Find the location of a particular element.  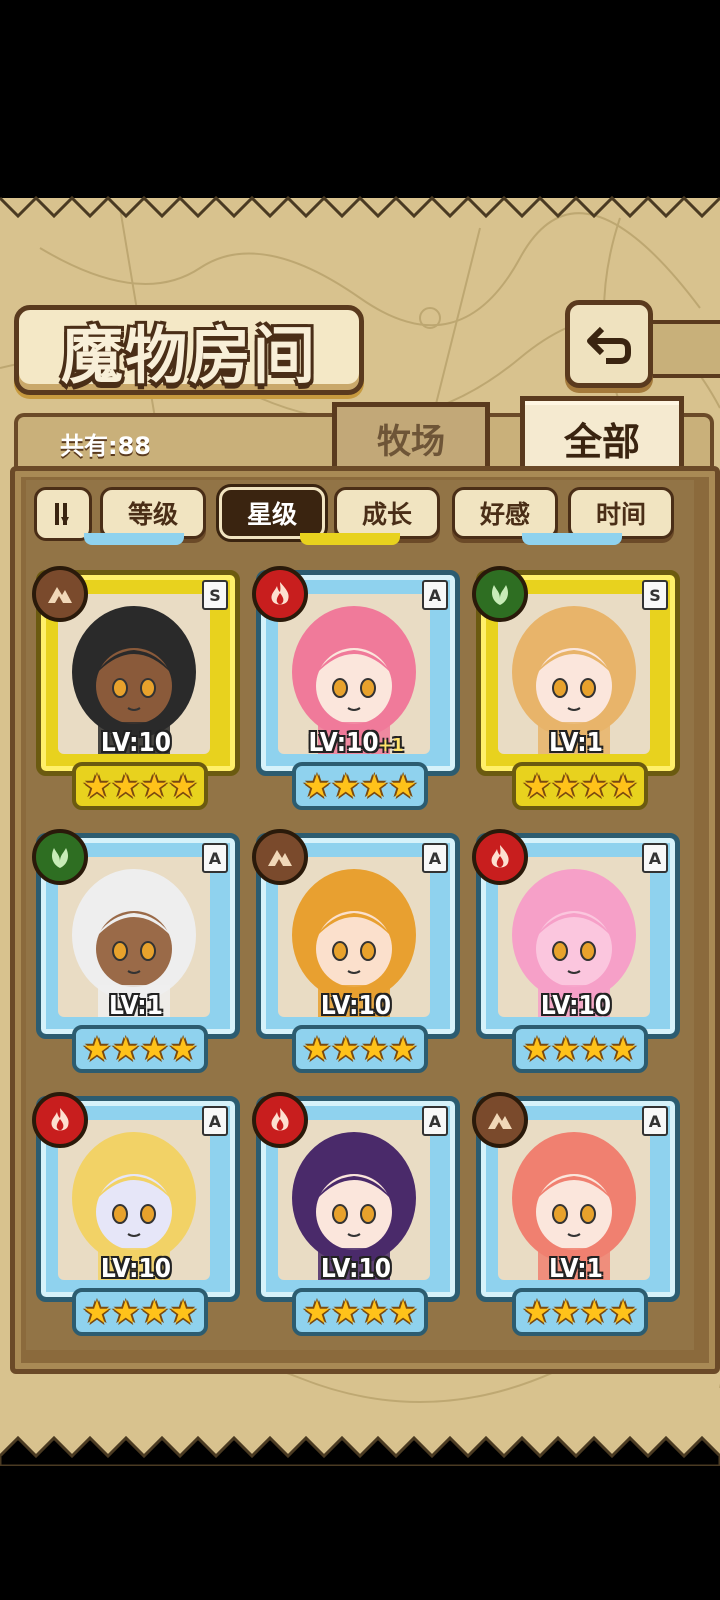

title-banner: 魔物房间 is located at coordinates (189, 350).